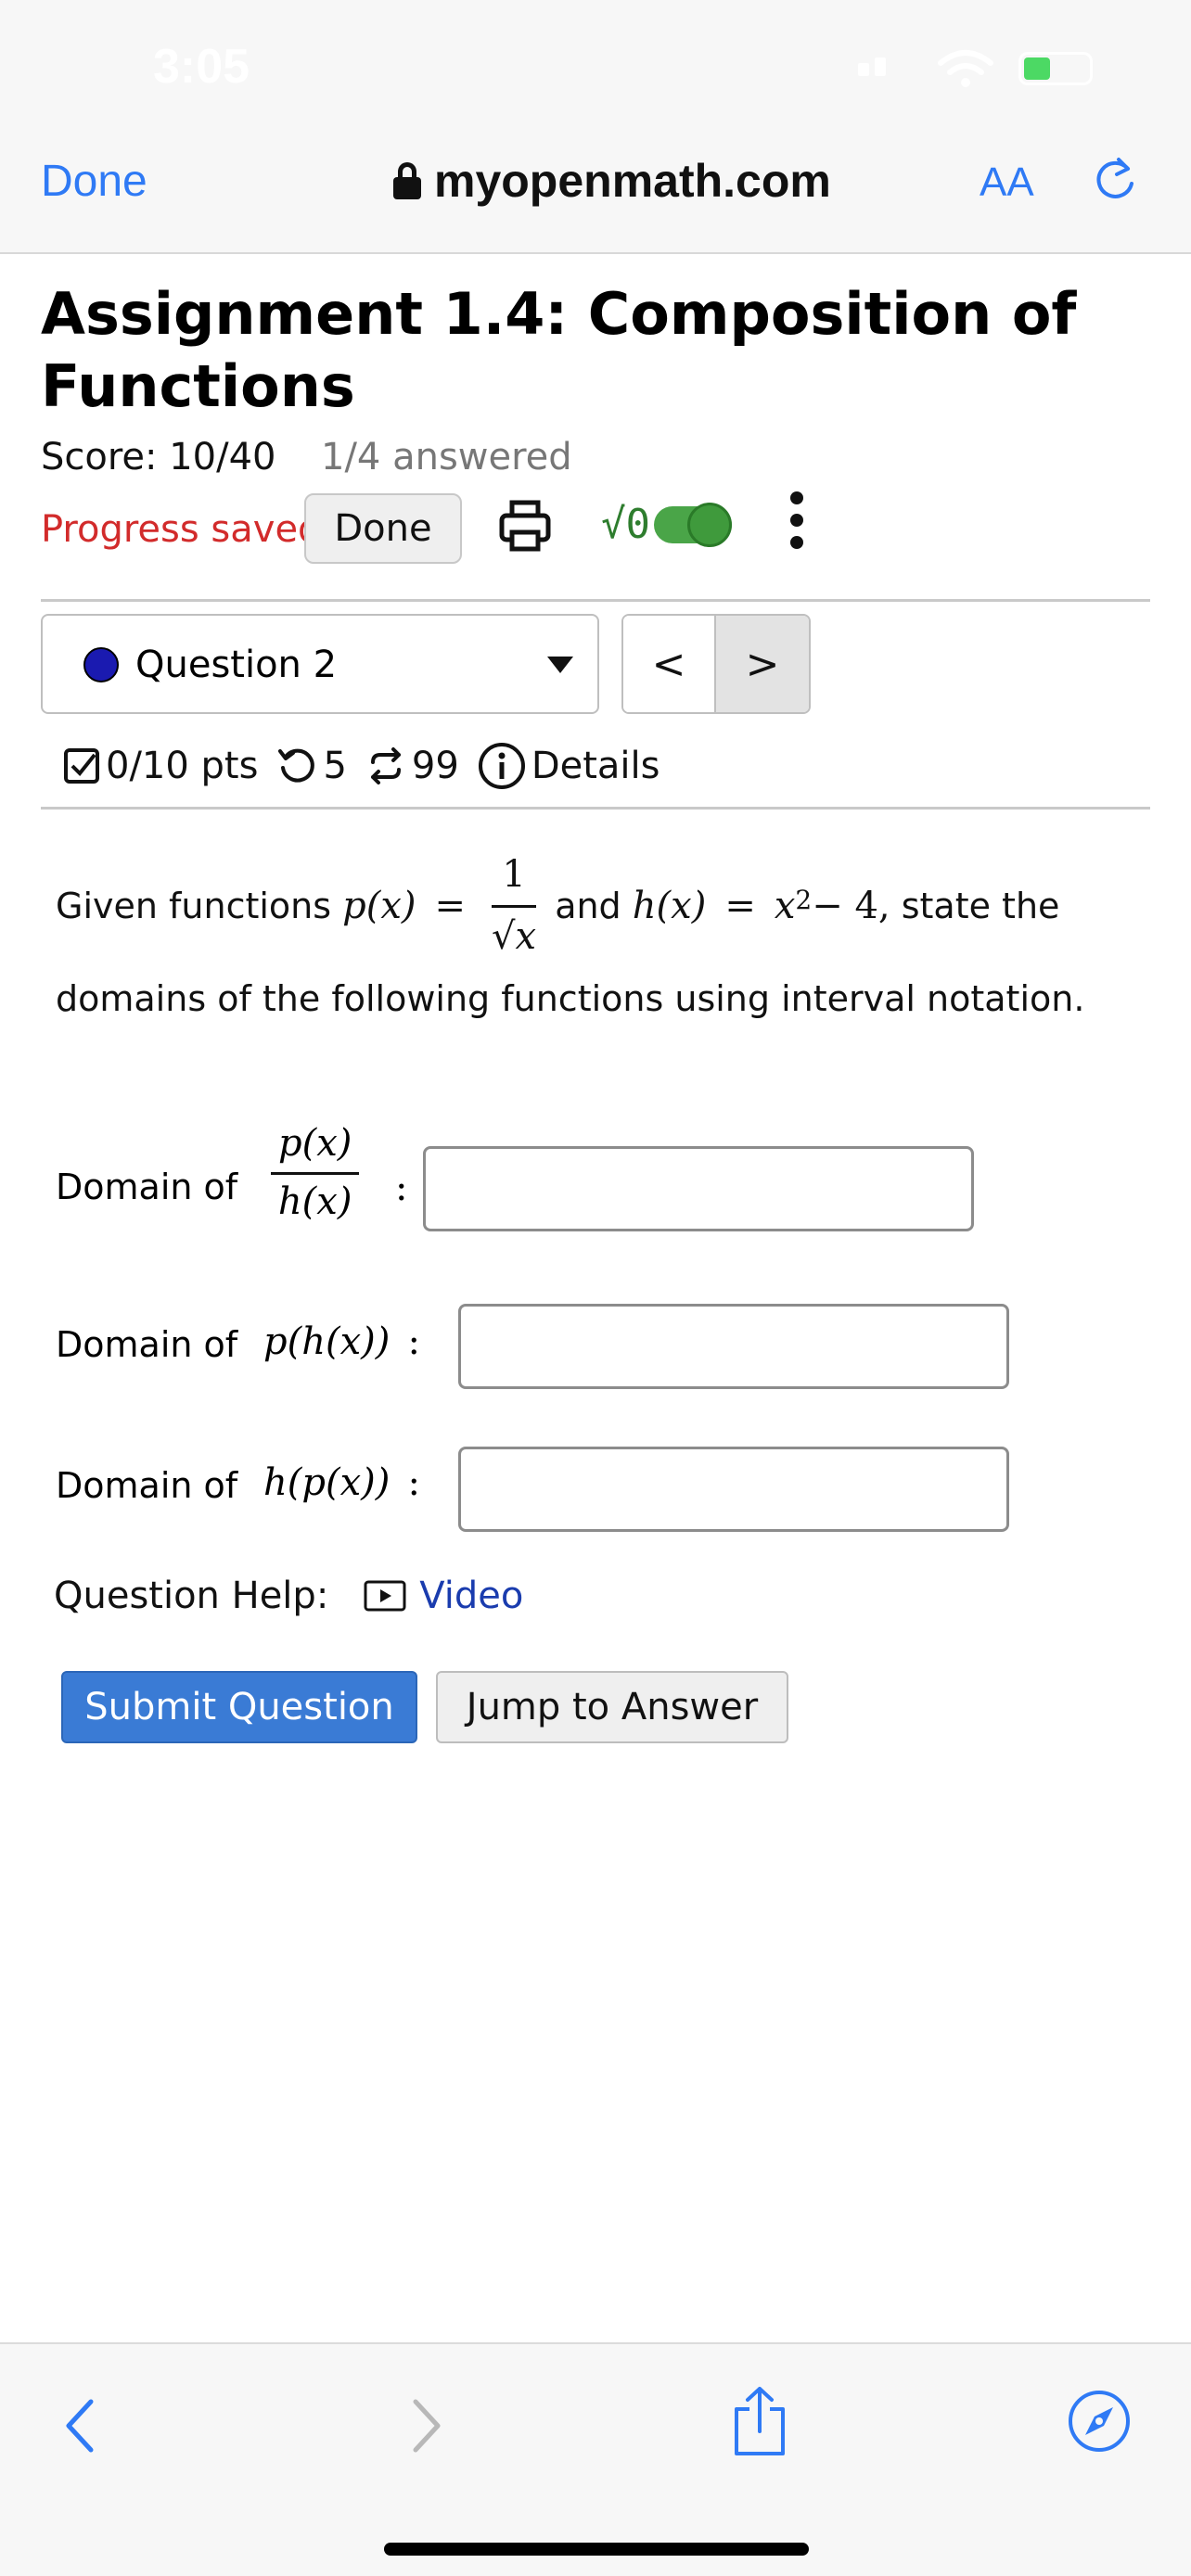 This screenshot has height=2576, width=1191. Describe the element at coordinates (1055, 68) in the screenshot. I see `battery-icon` at that location.